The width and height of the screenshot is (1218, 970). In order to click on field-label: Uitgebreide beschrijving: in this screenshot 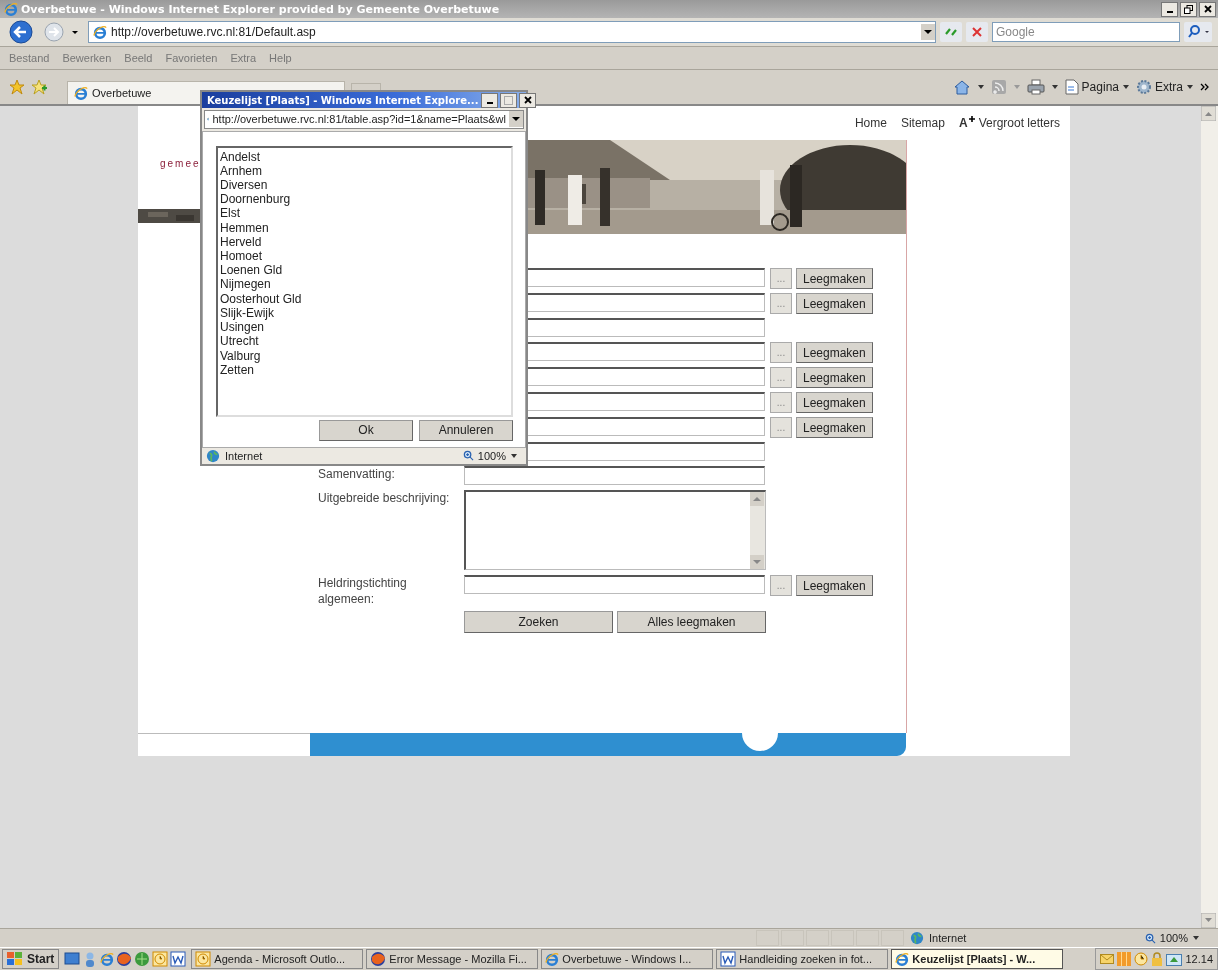, I will do `click(384, 498)`.